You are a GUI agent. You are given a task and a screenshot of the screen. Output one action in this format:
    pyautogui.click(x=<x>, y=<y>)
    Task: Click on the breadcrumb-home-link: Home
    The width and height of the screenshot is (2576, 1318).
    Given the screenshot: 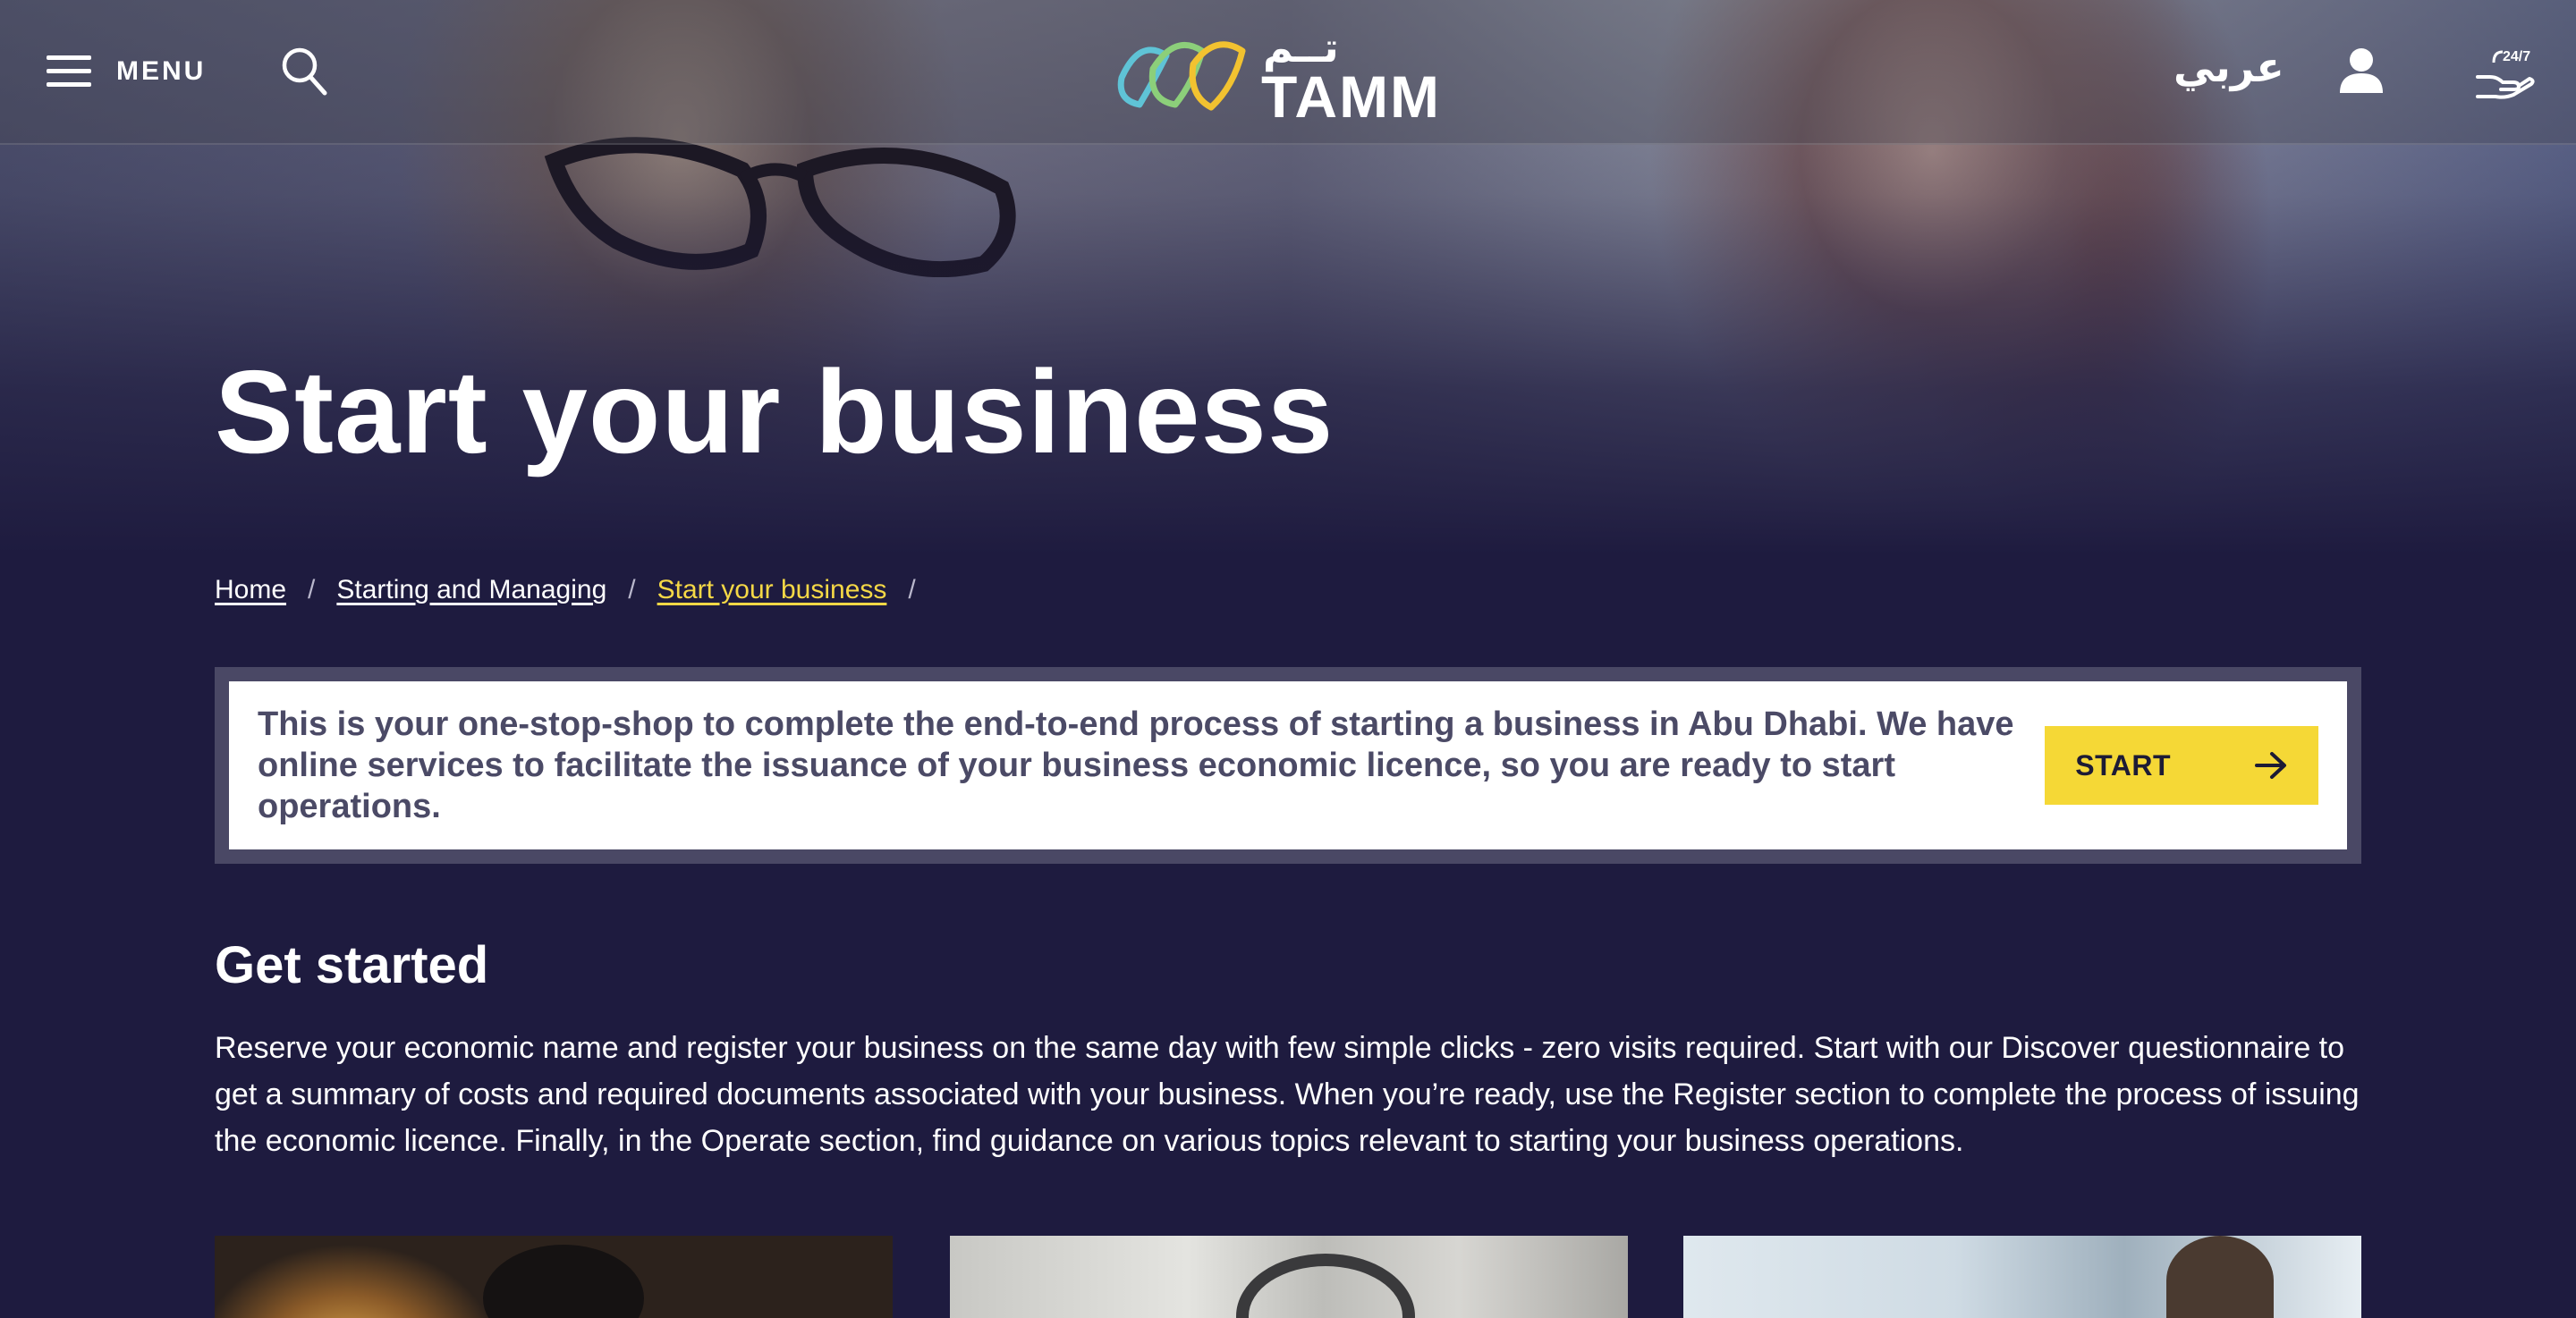 What is the action you would take?
    pyautogui.click(x=250, y=590)
    